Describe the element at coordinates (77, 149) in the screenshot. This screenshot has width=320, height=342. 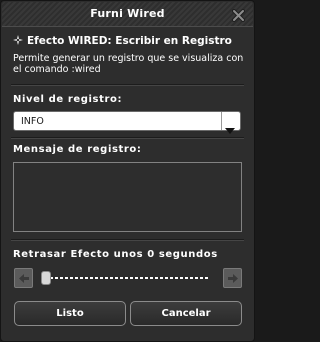
I see `message-label: Mensaje de registro:` at that location.